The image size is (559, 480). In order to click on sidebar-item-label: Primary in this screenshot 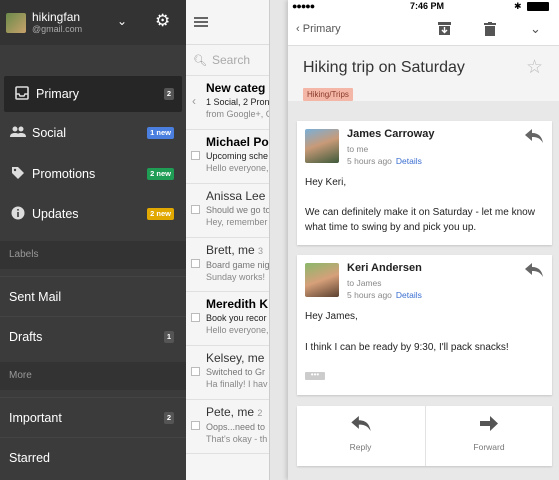, I will do `click(58, 94)`.